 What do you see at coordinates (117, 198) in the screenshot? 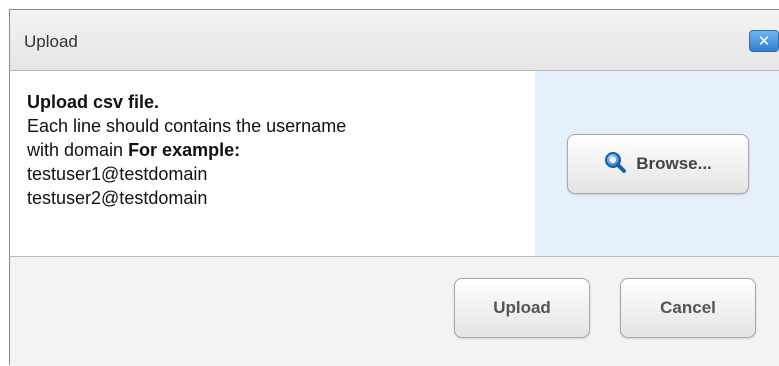
I see `example-line-2: testuser2@testdomain` at bounding box center [117, 198].